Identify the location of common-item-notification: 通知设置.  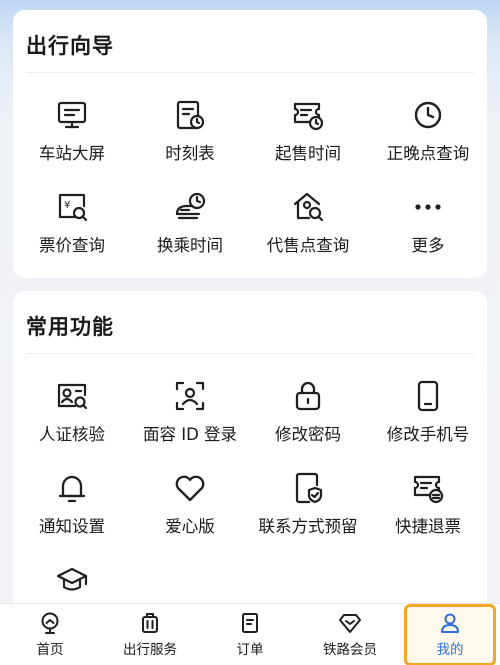
(72, 504).